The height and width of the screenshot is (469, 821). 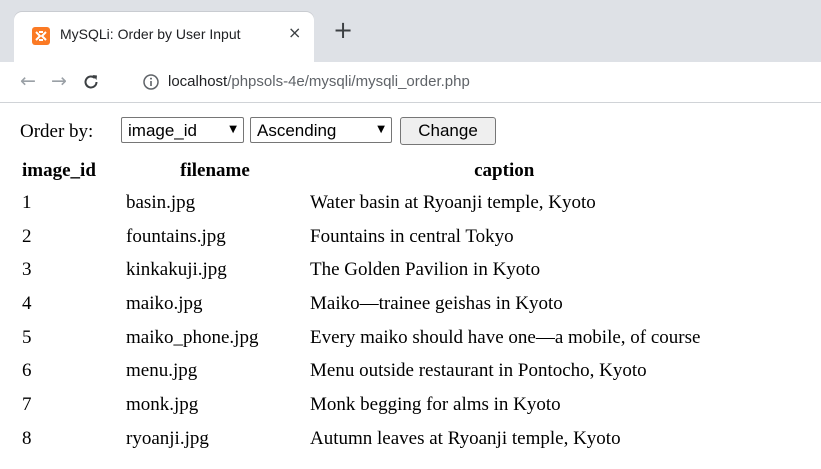 What do you see at coordinates (448, 131) in the screenshot?
I see `change-button: Change` at bounding box center [448, 131].